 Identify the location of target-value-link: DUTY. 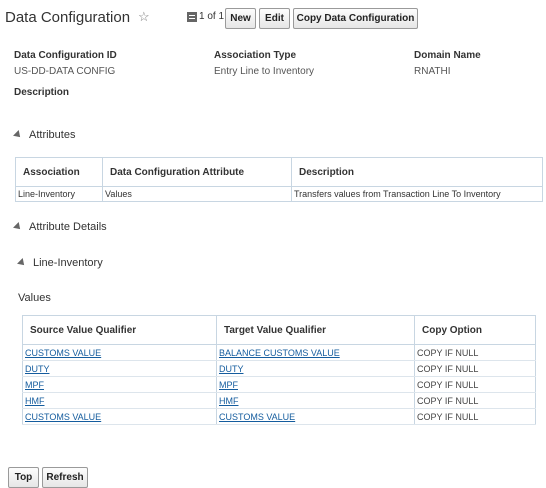
(231, 369).